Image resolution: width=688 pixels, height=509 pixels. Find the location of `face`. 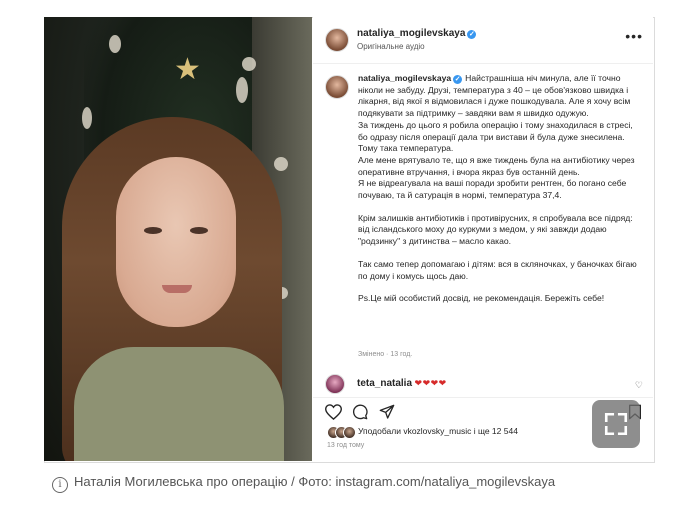

face is located at coordinates (176, 242).